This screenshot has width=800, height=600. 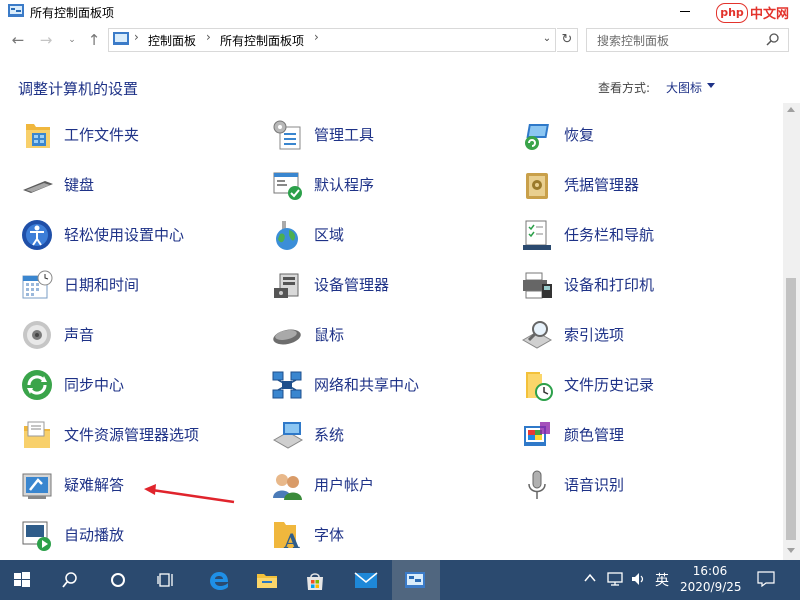 What do you see at coordinates (24, 580) in the screenshot?
I see `start-button` at bounding box center [24, 580].